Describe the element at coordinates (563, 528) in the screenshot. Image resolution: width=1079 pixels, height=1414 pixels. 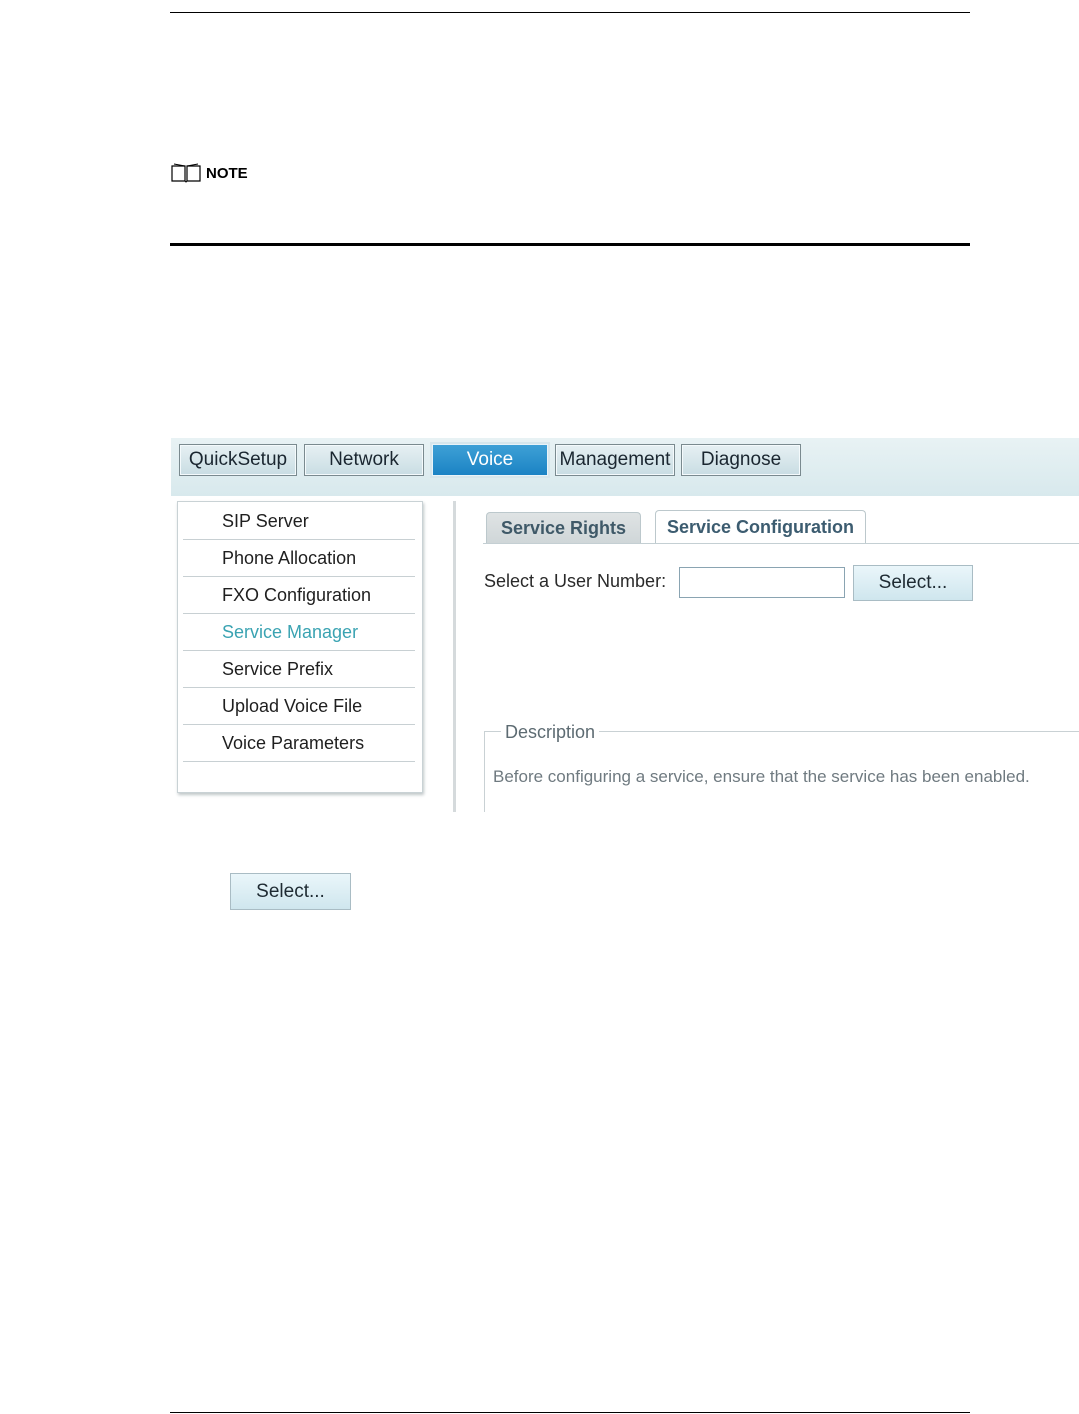
I see `tab-service-rights: Service Rights` at that location.